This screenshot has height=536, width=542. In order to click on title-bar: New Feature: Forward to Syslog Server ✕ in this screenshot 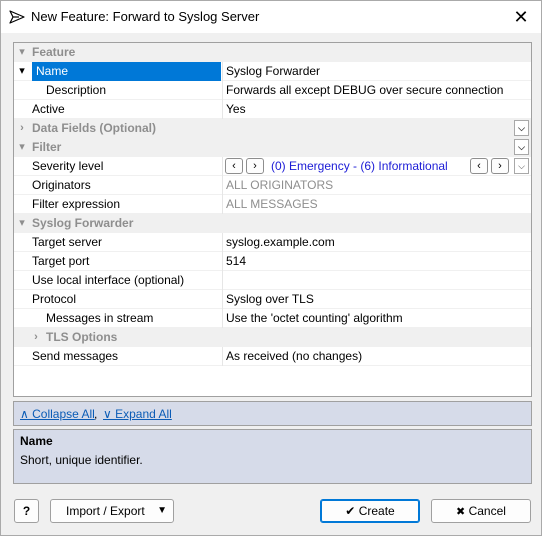, I will do `click(271, 17)`.